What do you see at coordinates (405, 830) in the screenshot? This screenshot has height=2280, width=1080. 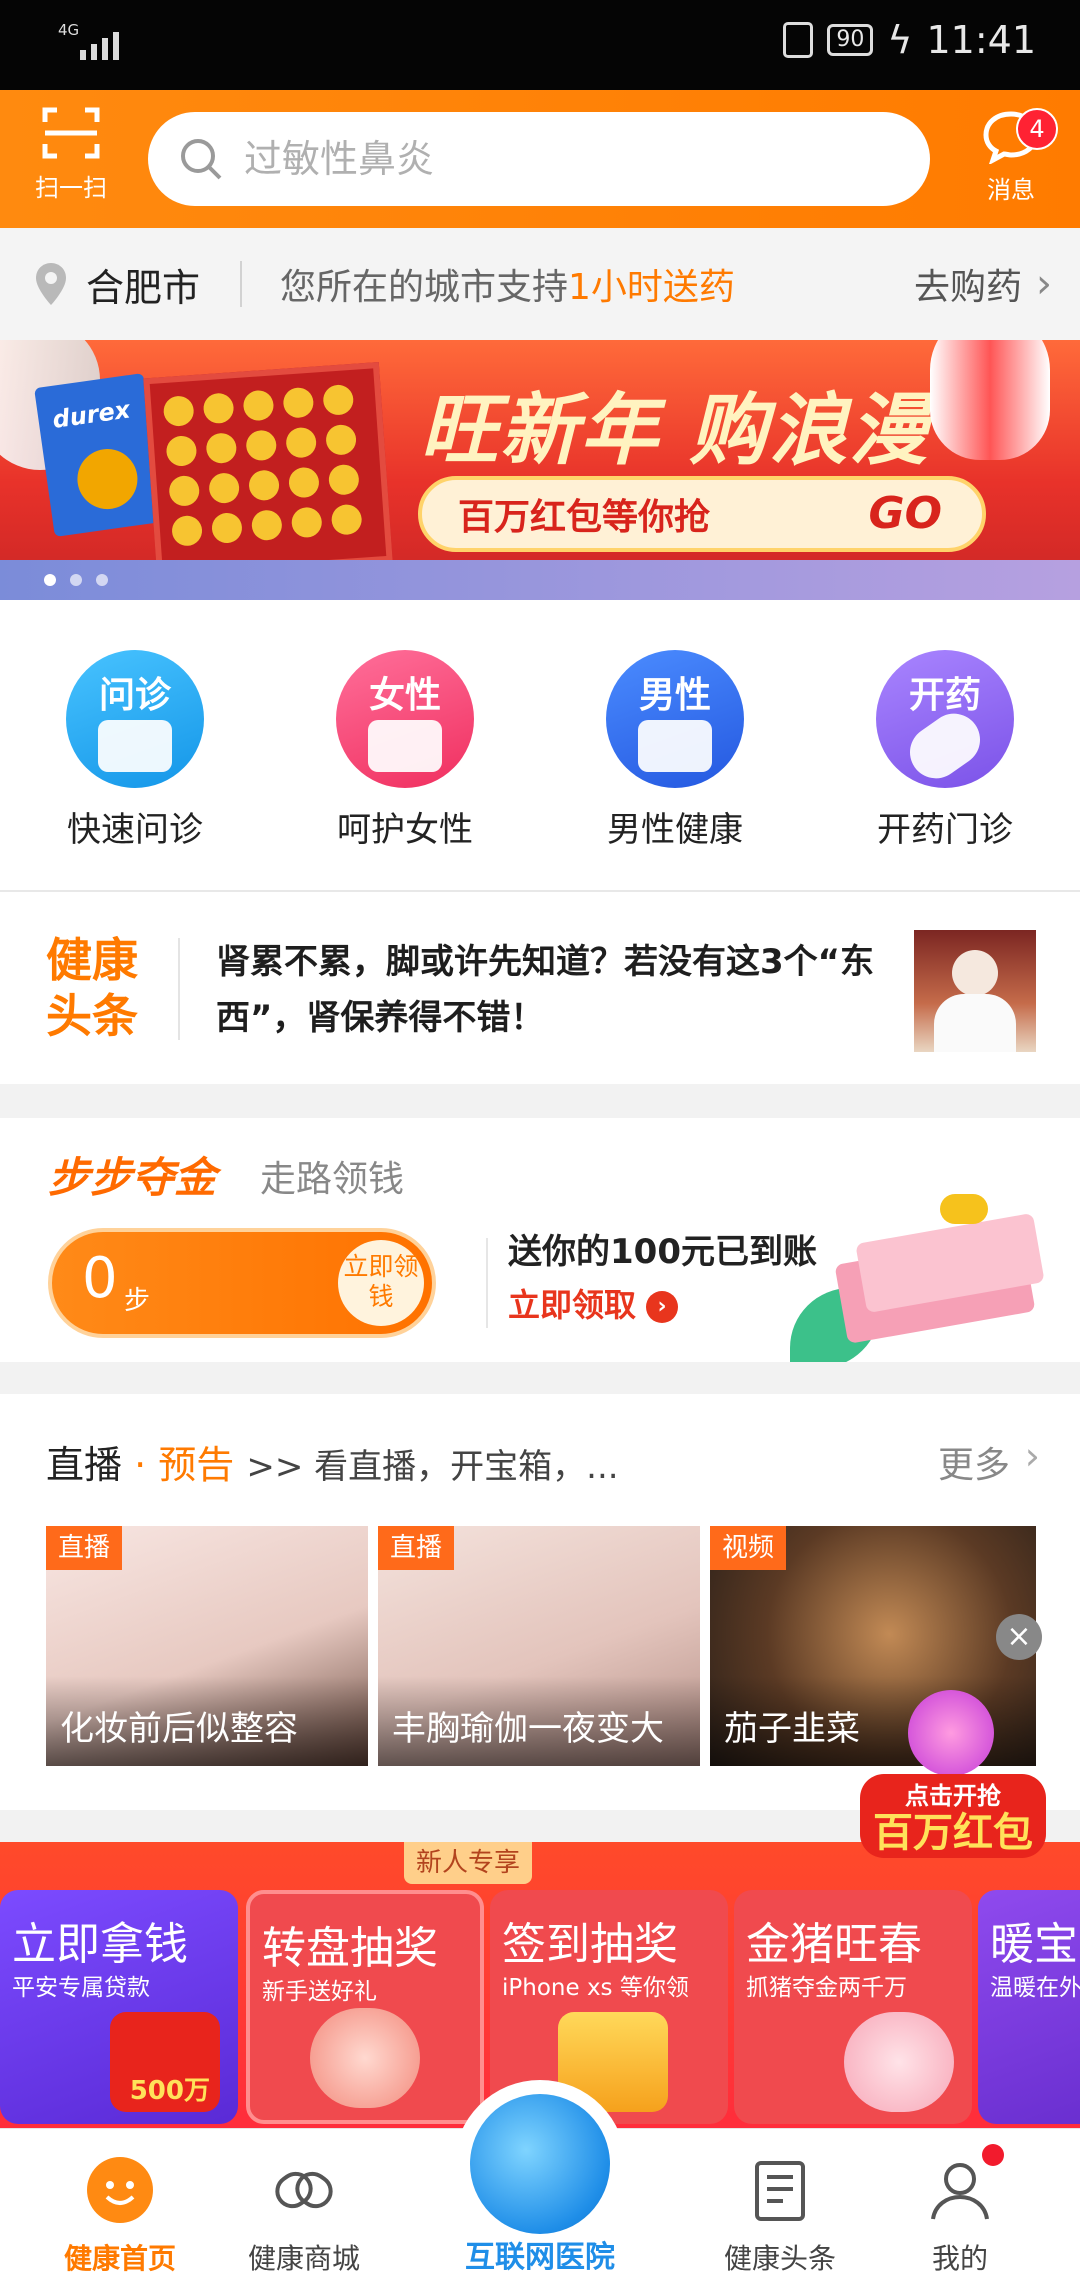 I see `category-label: 呵护女性` at bounding box center [405, 830].